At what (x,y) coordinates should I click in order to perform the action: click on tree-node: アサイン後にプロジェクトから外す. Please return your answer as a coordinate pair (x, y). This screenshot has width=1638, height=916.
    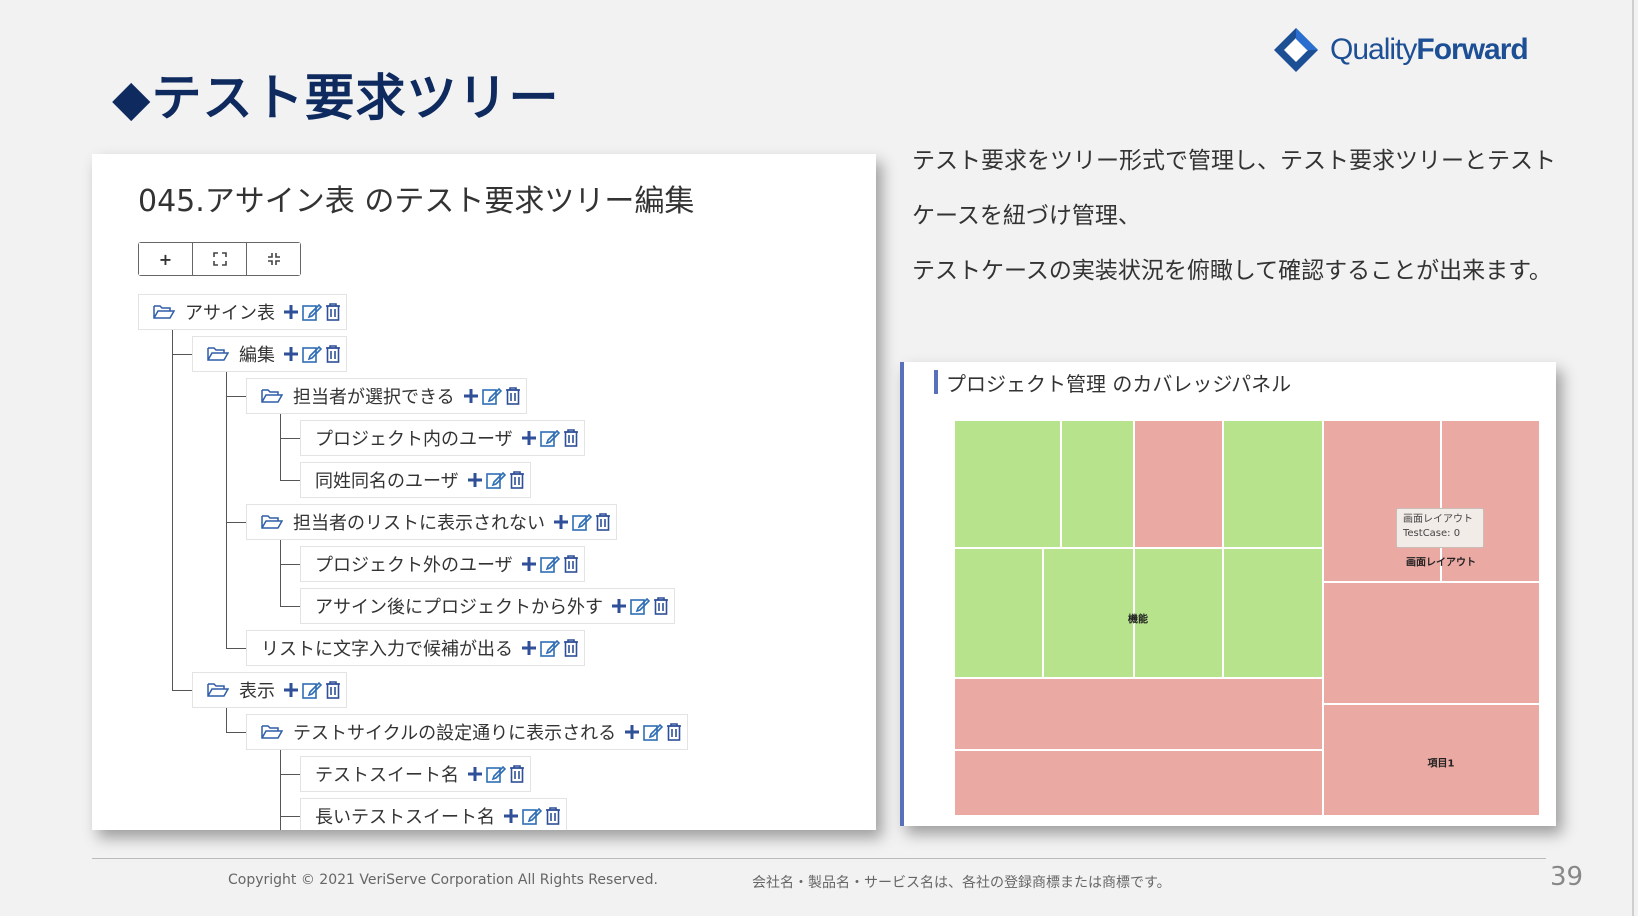
    Looking at the image, I should click on (487, 606).